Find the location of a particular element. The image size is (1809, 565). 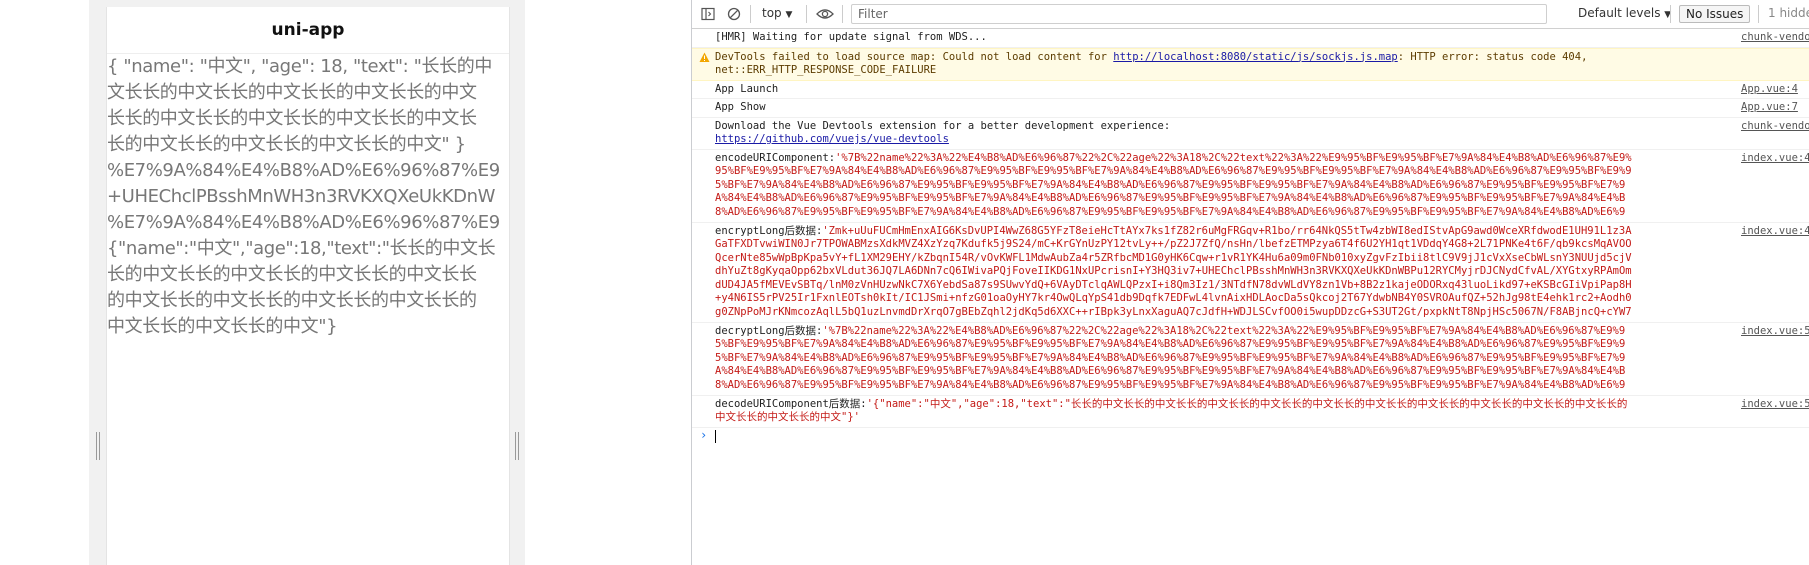

warning-icon is located at coordinates (704, 57).